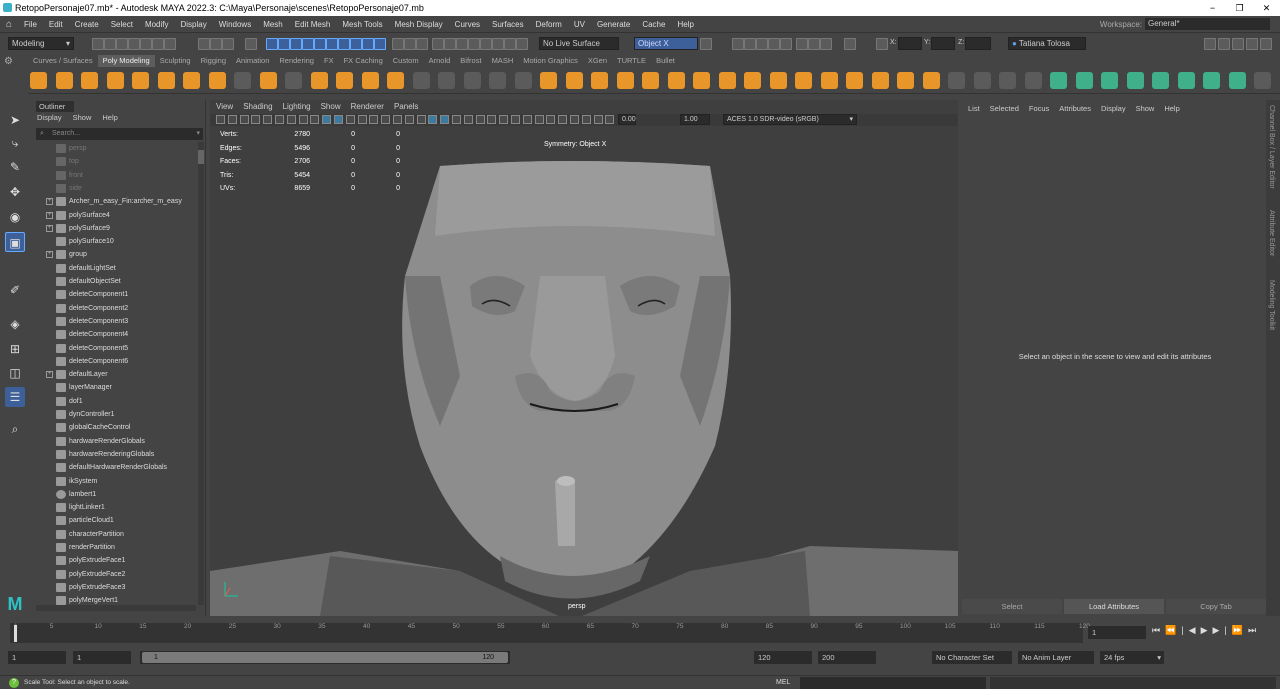  What do you see at coordinates (115, 148) in the screenshot?
I see `outliner-item: persp` at bounding box center [115, 148].